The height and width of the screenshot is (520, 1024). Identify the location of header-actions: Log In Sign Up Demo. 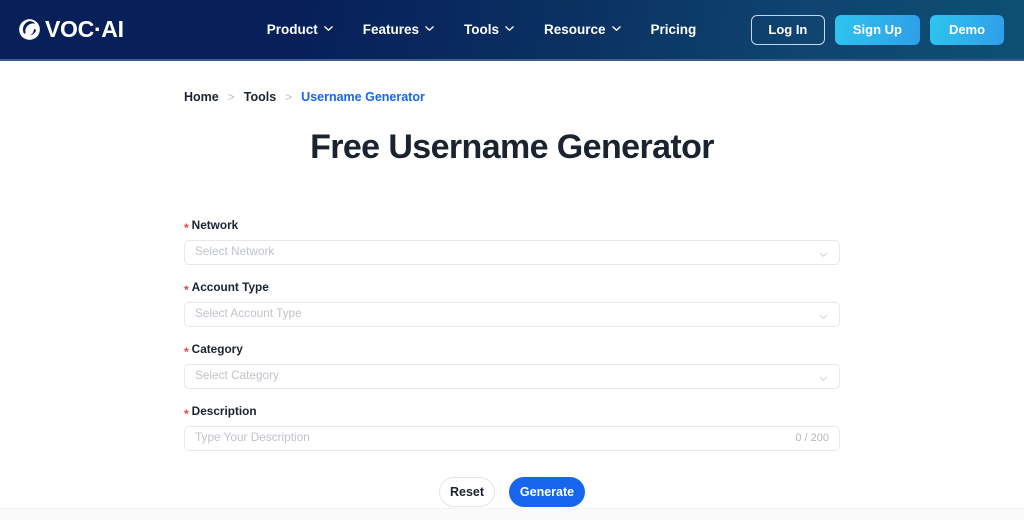
(877, 29).